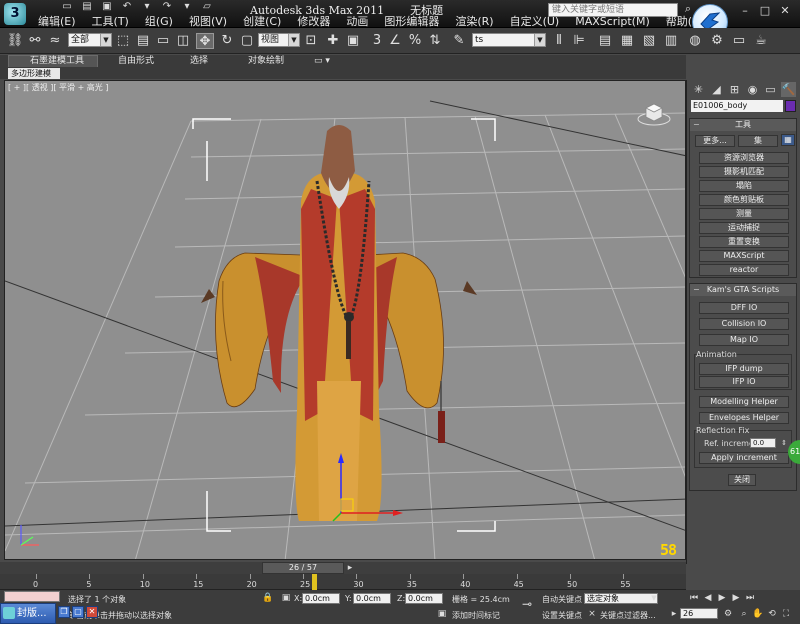 The width and height of the screenshot is (800, 624). What do you see at coordinates (424, 598) in the screenshot?
I see `z-coordinate-input: 0.0cm` at bounding box center [424, 598].